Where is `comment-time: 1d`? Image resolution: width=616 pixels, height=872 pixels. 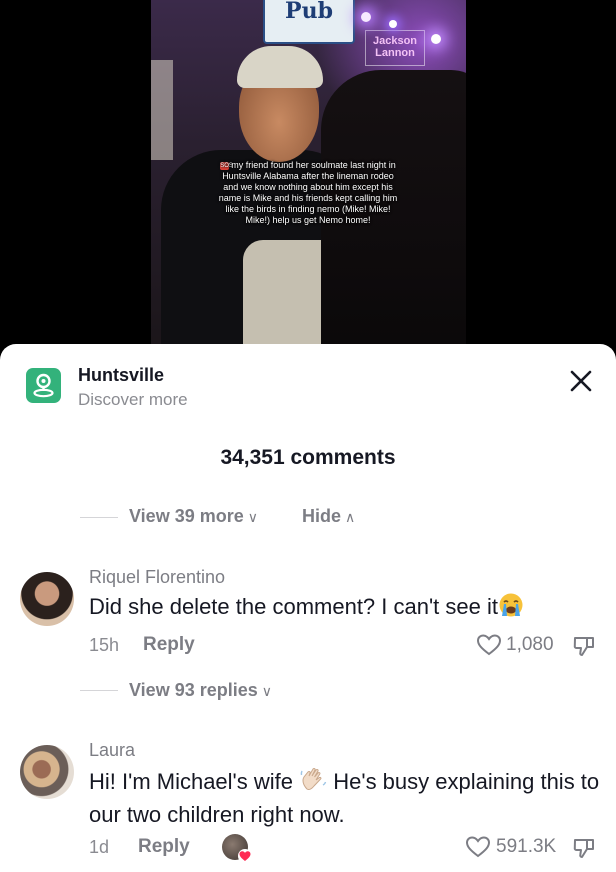 comment-time: 1d is located at coordinates (99, 847).